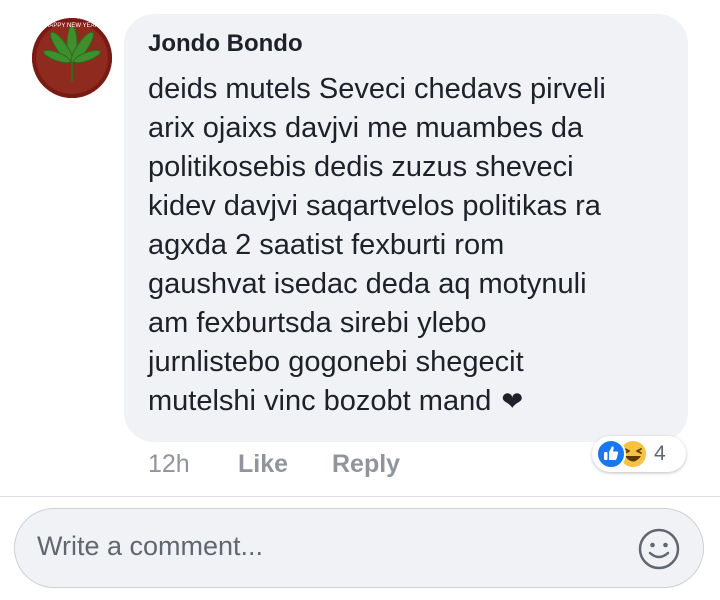  I want to click on avatar: HAPPY NEW YEAR, so click(72, 58).